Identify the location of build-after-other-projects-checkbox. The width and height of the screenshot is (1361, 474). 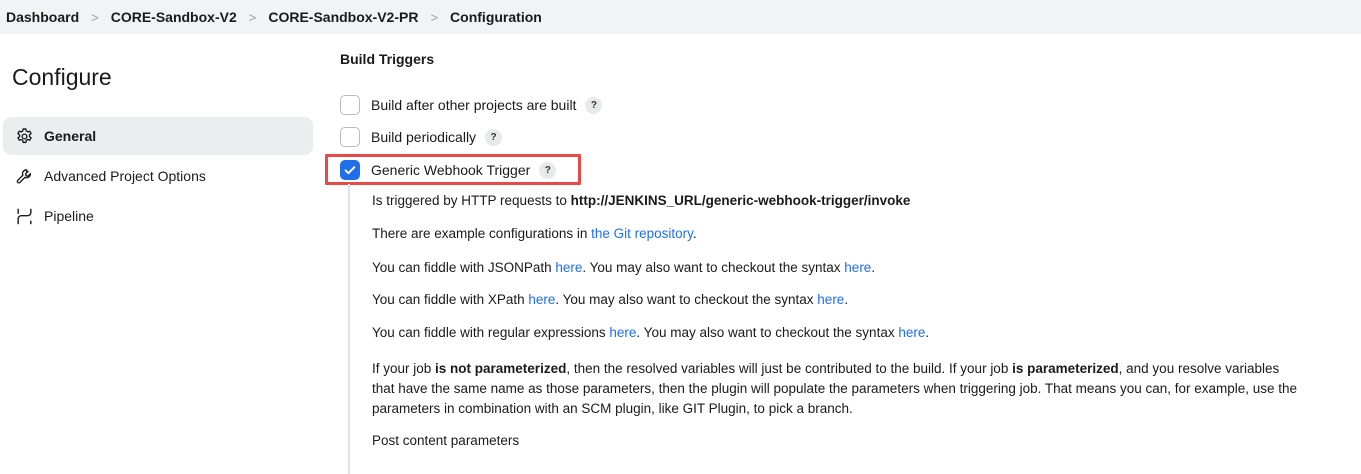
(350, 105).